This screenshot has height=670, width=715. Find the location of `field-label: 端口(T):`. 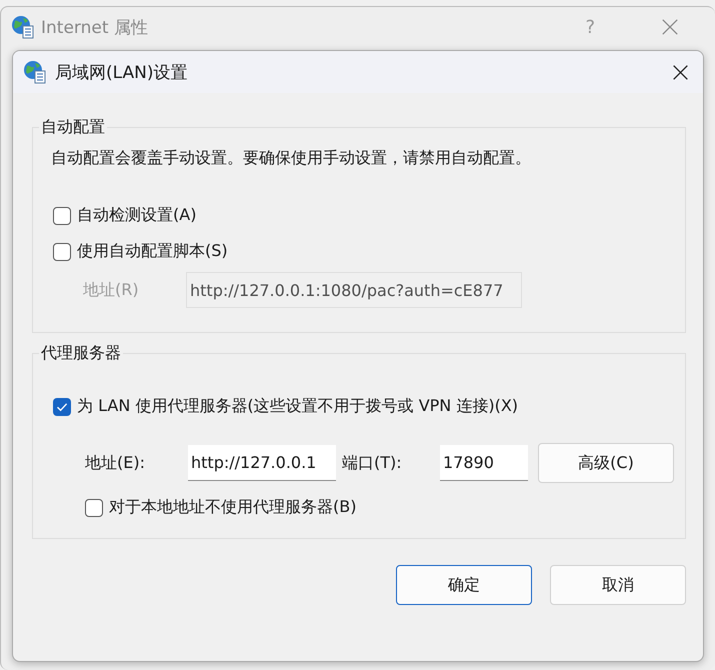

field-label: 端口(T): is located at coordinates (372, 463).